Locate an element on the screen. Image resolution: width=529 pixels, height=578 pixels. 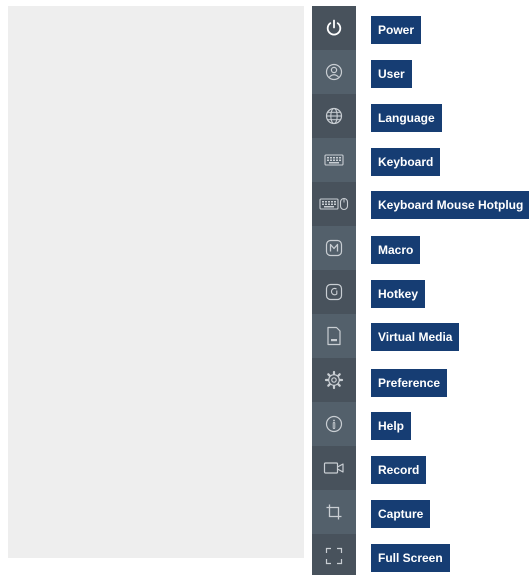
label-capture: Capture is located at coordinates (401, 514).